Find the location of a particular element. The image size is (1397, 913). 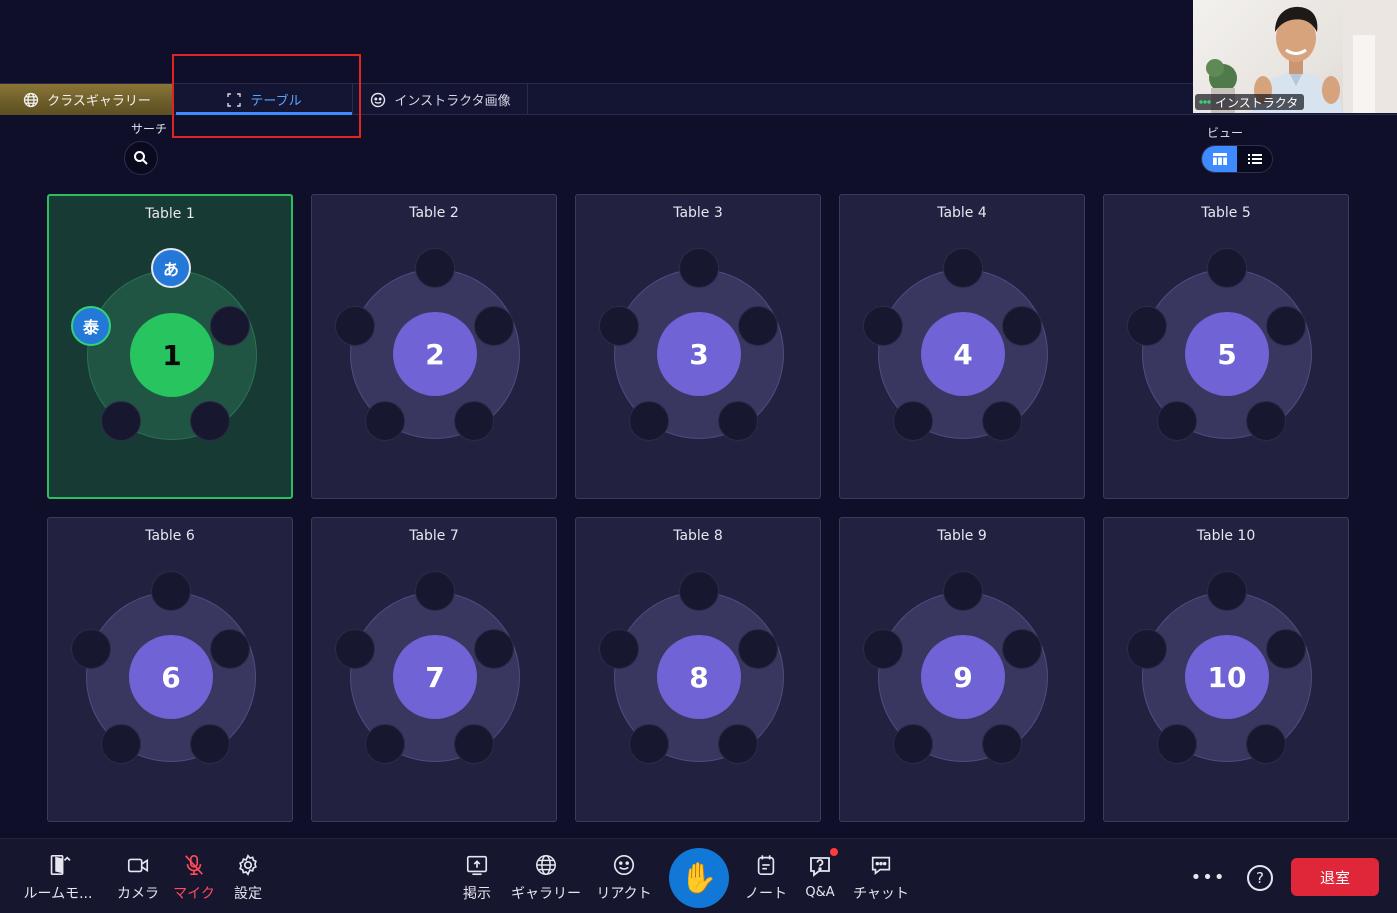

search-button is located at coordinates (141, 158).